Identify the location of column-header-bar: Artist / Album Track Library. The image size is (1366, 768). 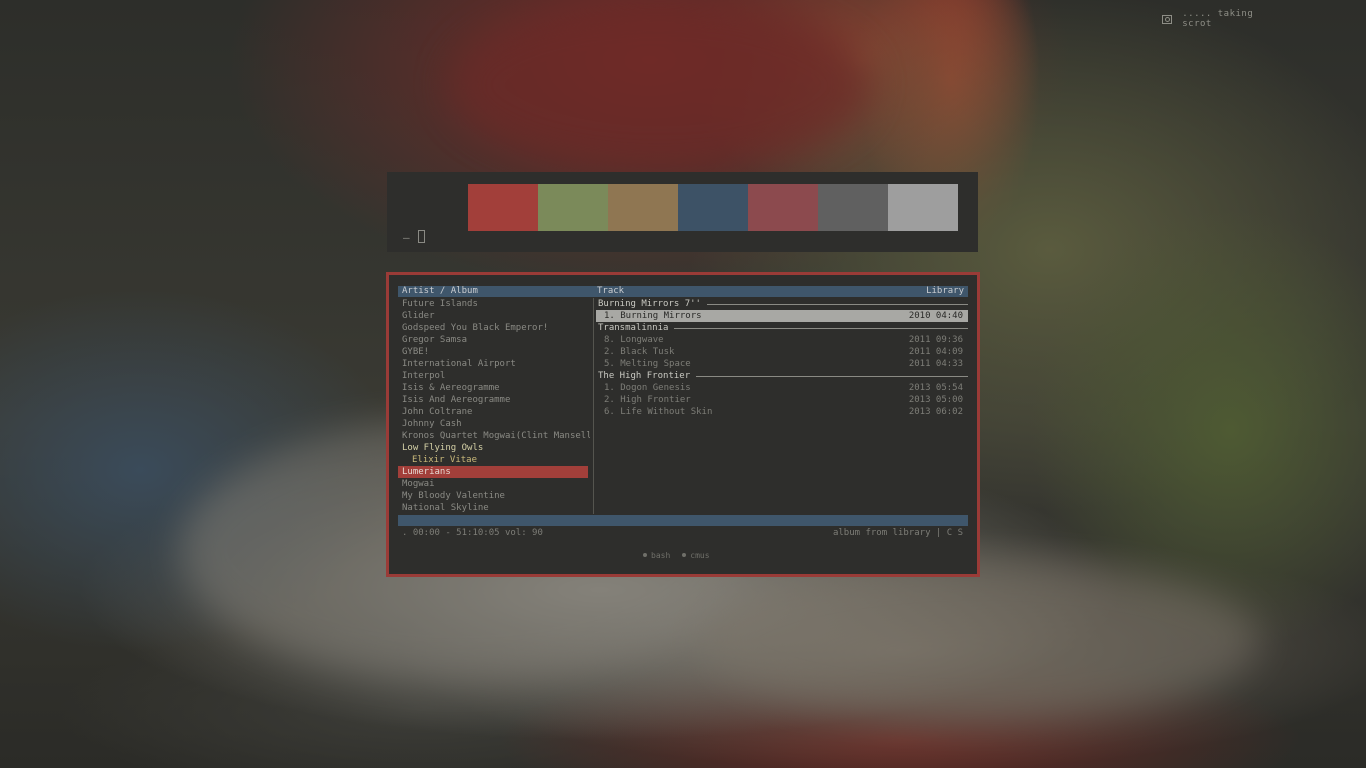
(683, 291).